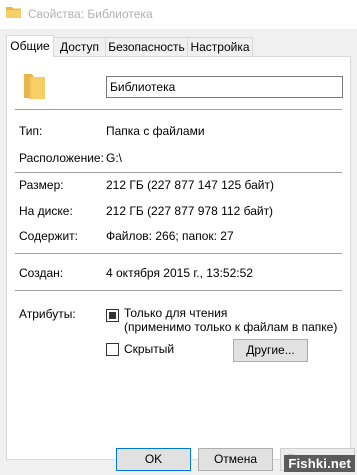 The image size is (357, 475). What do you see at coordinates (190, 185) in the screenshot?
I see `size-value: 212 ГБ (227 877 147 125 байт)` at bounding box center [190, 185].